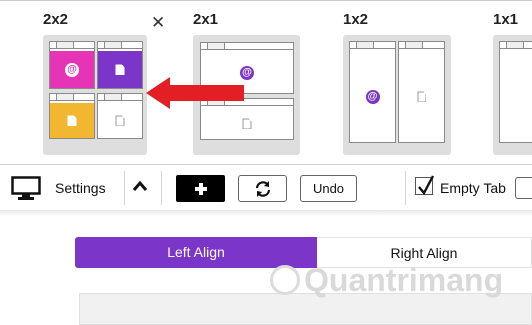 This screenshot has height=325, width=532. Describe the element at coordinates (523, 188) in the screenshot. I see `toolbar-button-partial` at that location.